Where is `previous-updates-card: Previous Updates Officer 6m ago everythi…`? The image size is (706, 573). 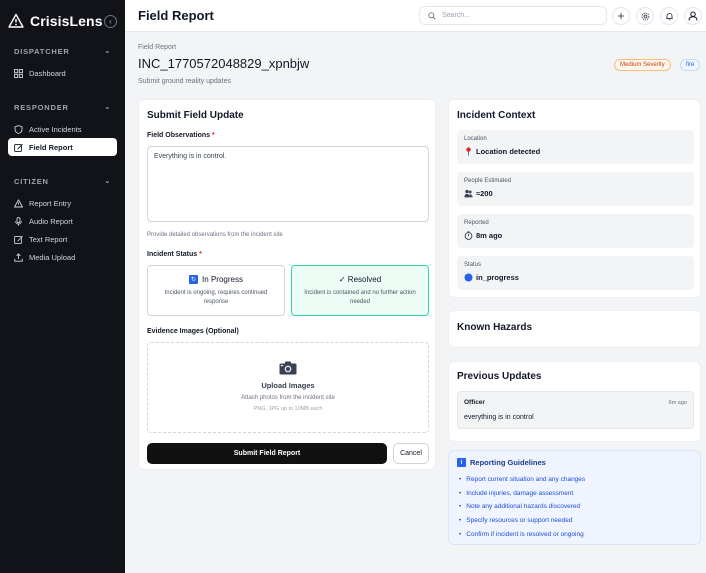
previous-updates-card: Previous Updates Officer 6m ago everythi… is located at coordinates (574, 401).